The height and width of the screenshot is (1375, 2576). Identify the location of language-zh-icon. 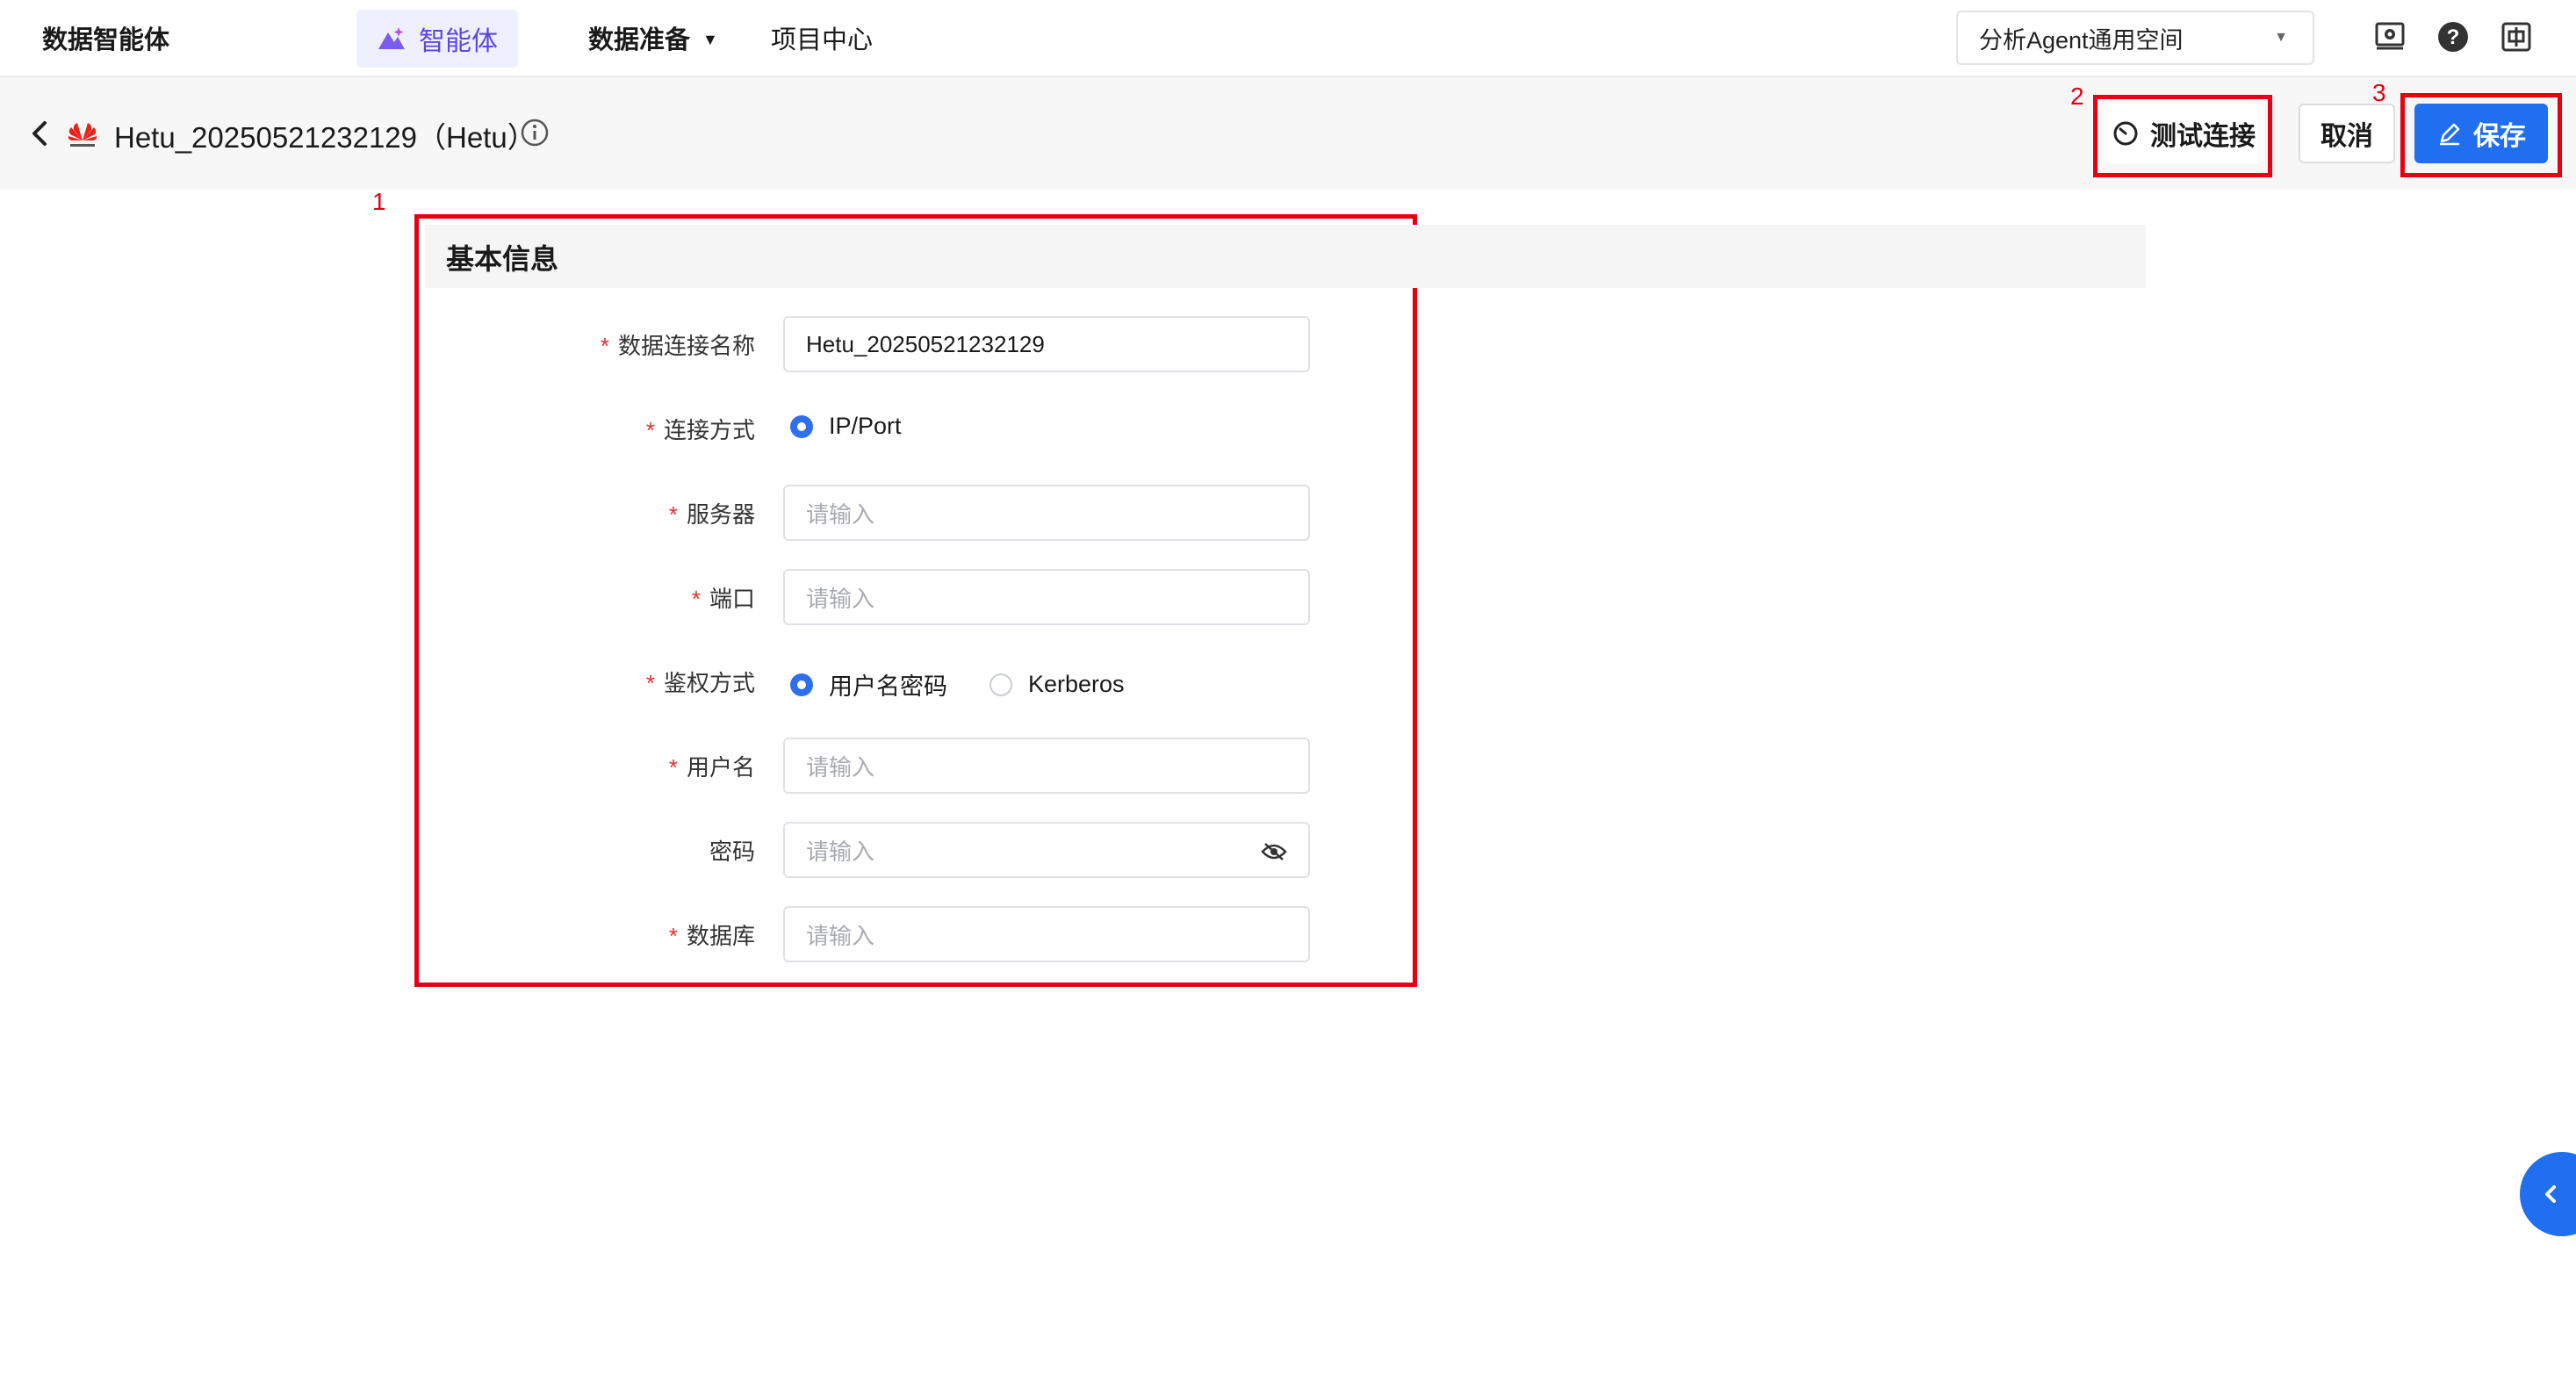
(2516, 36).